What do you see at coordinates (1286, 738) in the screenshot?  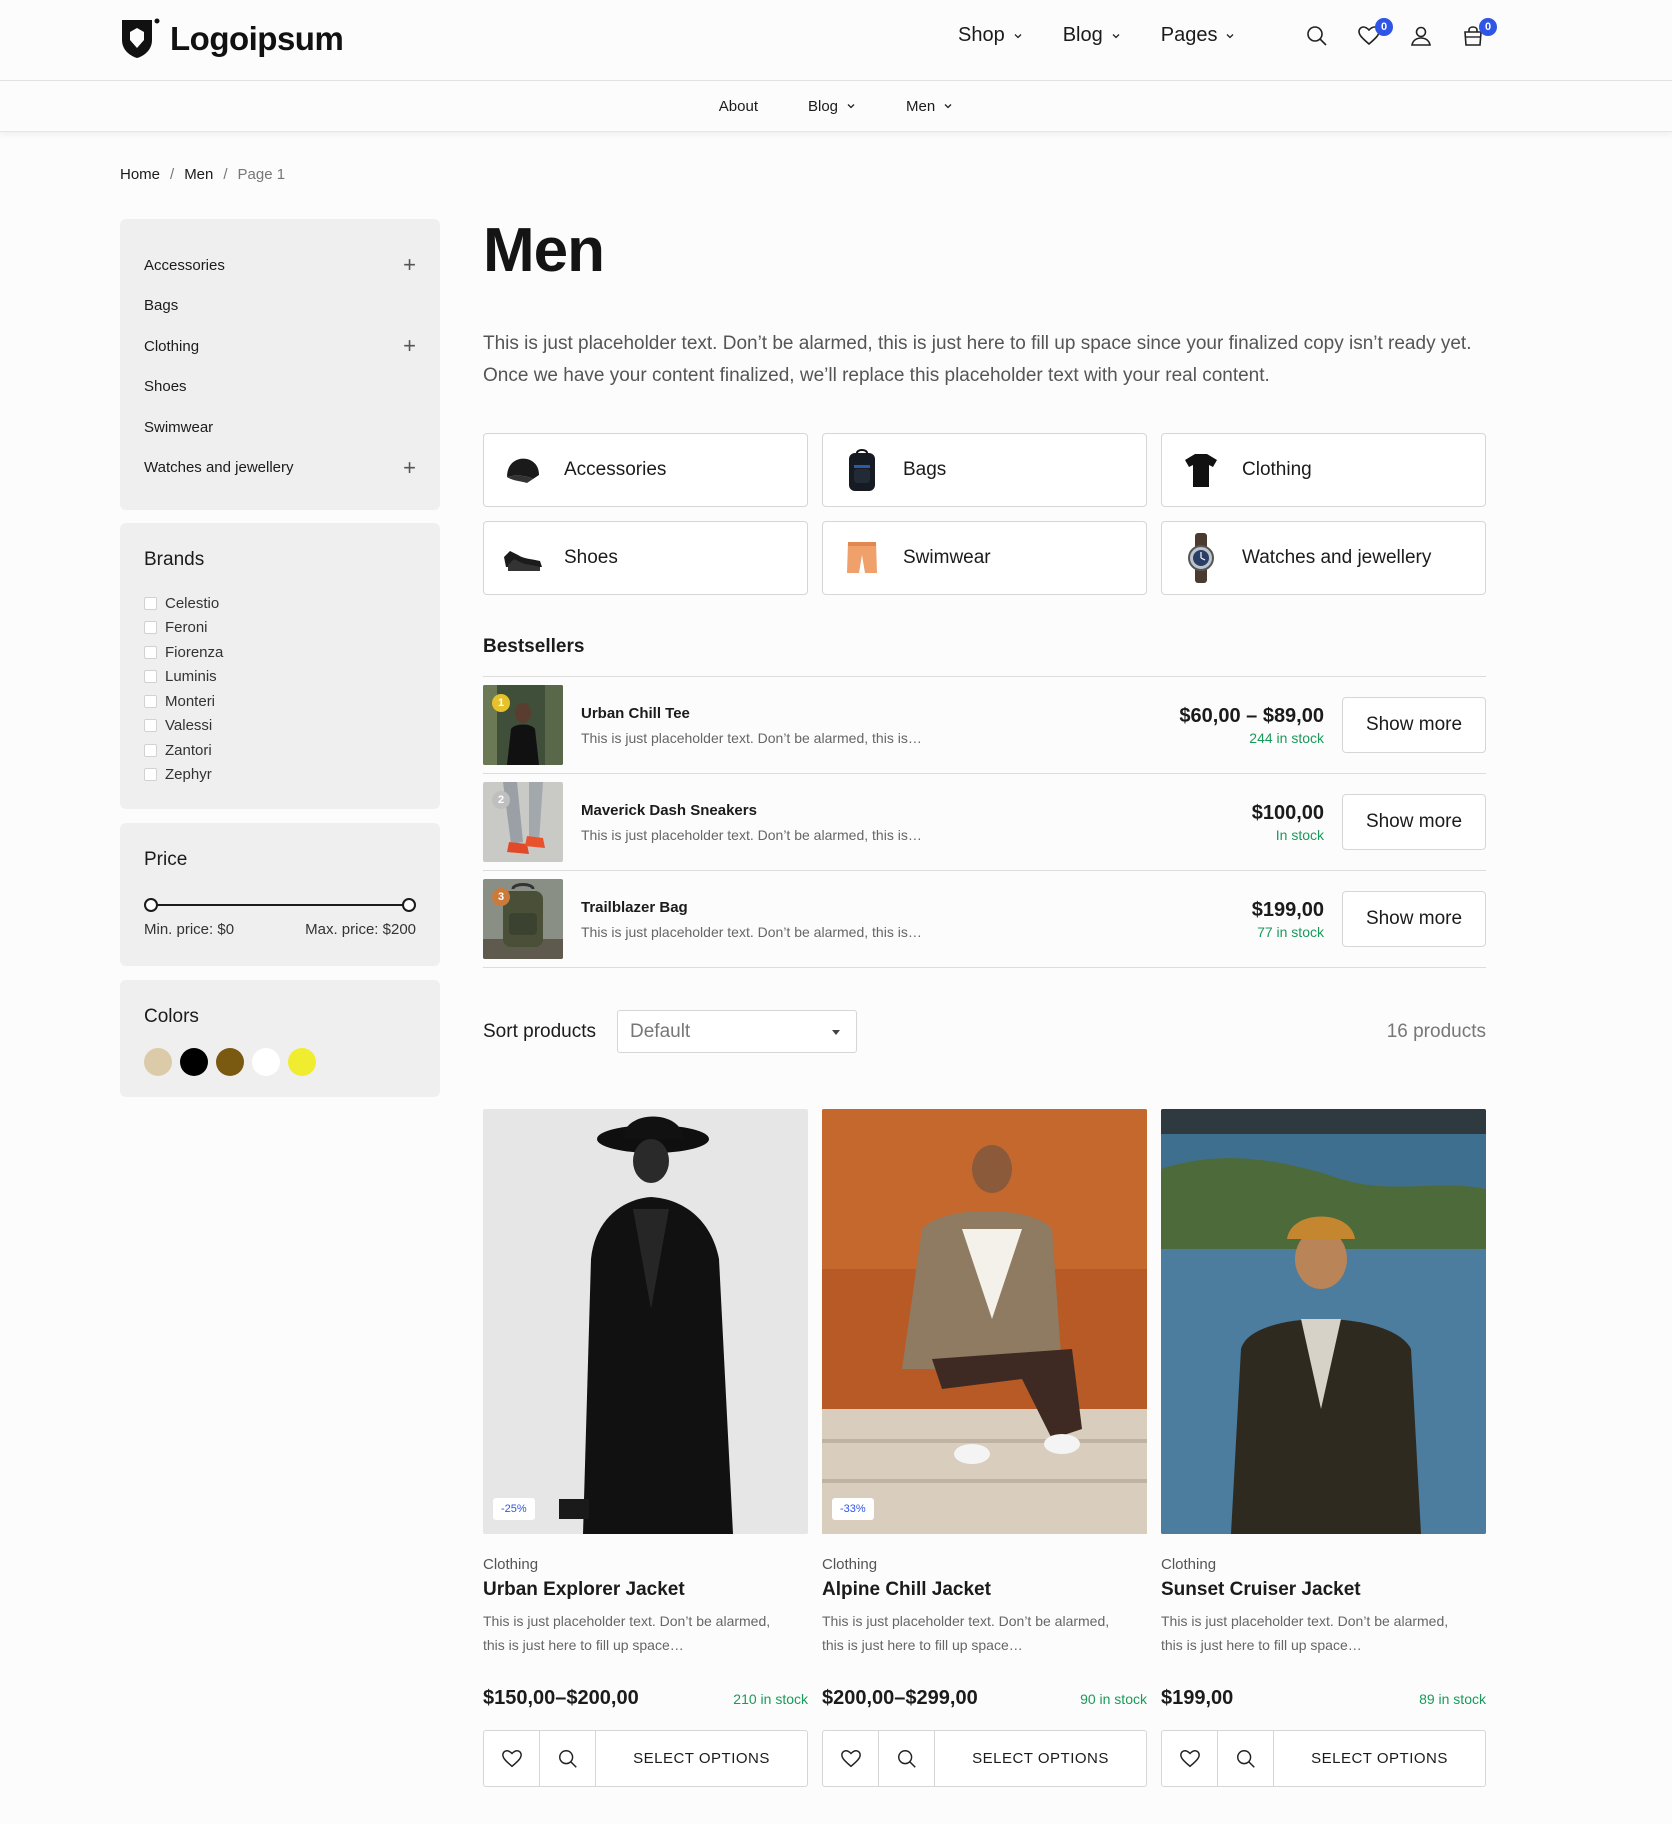 I see `stock-status: 244 in stock` at bounding box center [1286, 738].